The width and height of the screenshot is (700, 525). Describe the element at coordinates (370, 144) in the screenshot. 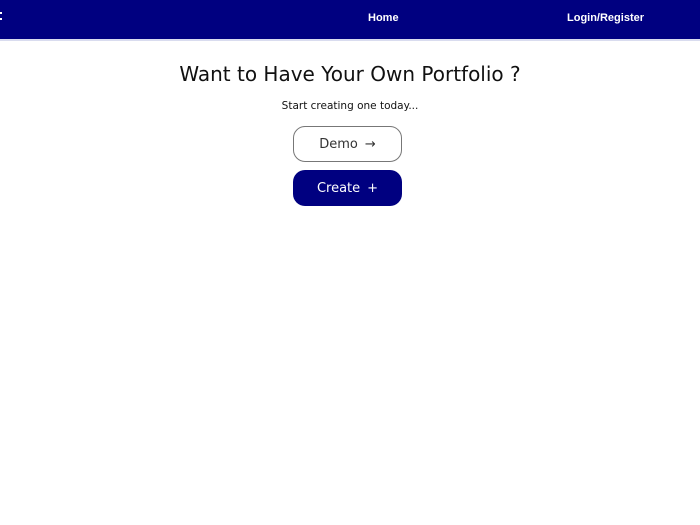

I see `arrow-right-icon: →` at that location.